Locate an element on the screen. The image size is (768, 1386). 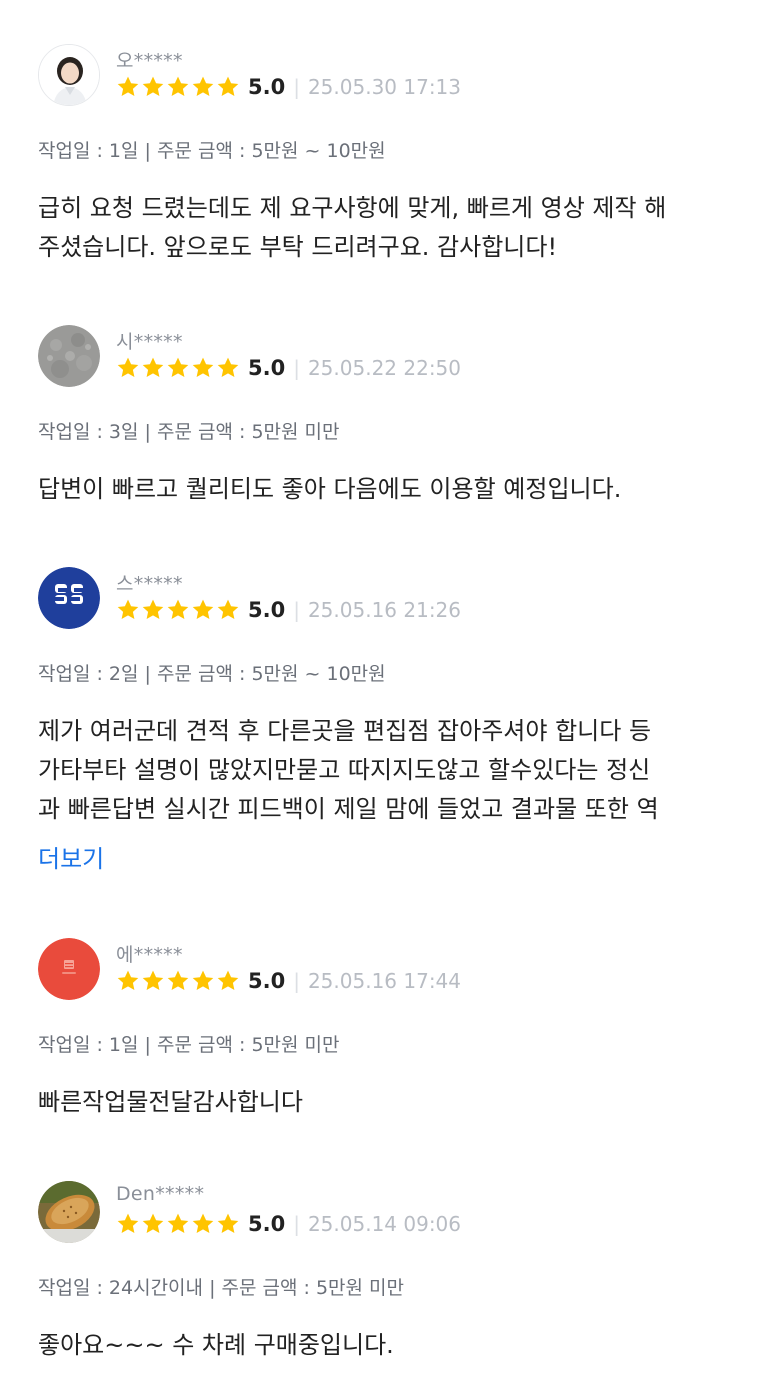
order-info: 작업일 : 2일 | 주문 금액 : 5만원 ~ 10만원 is located at coordinates (212, 672).